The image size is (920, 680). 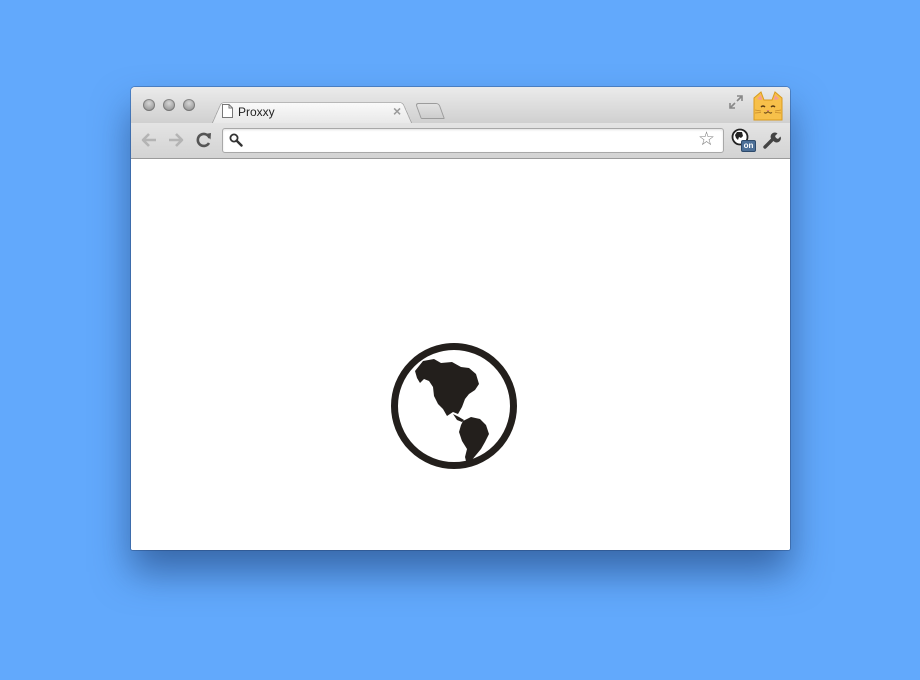 I want to click on address-input, so click(x=470, y=140).